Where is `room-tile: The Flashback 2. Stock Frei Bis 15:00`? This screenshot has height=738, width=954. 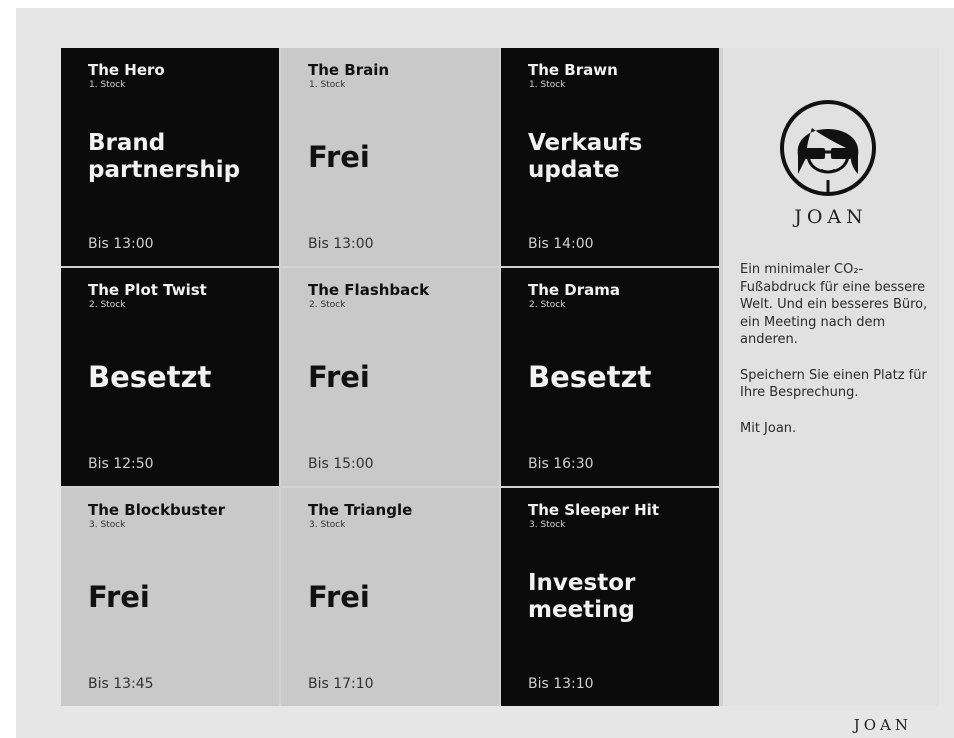
room-tile: The Flashback 2. Stock Frei Bis 15:00 is located at coordinates (390, 377).